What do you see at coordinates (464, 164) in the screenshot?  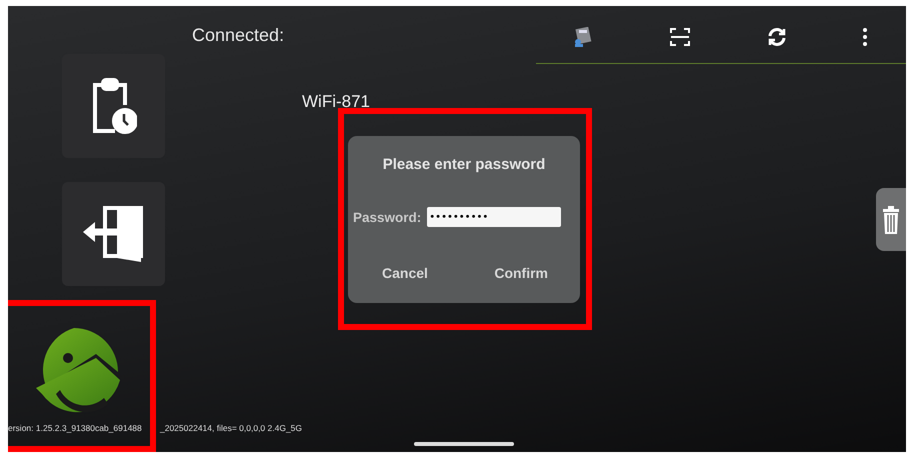 I see `dialog-title: Please enter password` at bounding box center [464, 164].